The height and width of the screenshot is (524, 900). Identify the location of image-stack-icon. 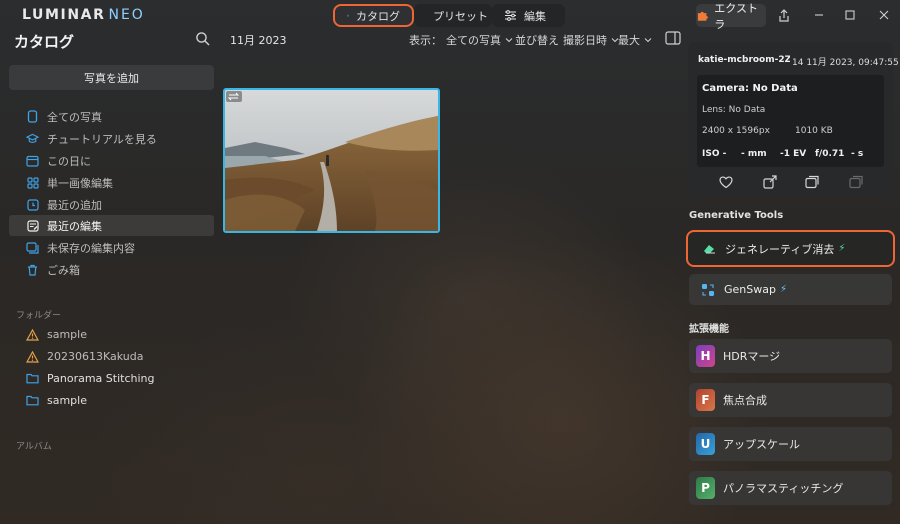
(32, 247).